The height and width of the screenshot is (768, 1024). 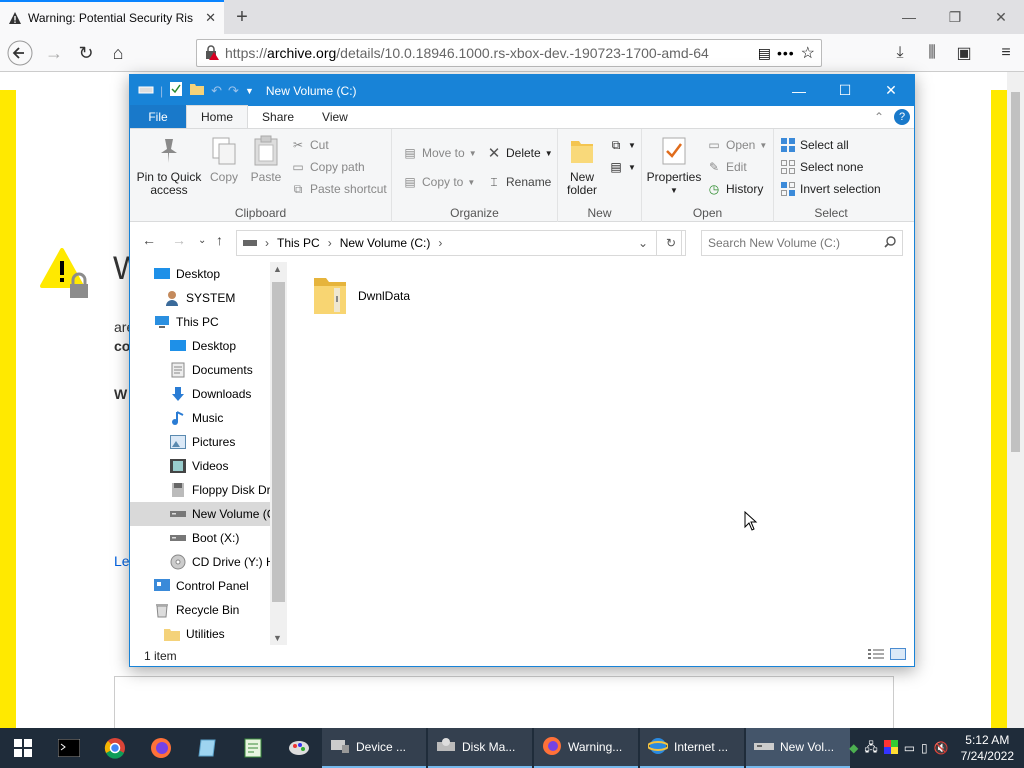 What do you see at coordinates (726, 167) in the screenshot?
I see `edit-button: ✎ Edit` at bounding box center [726, 167].